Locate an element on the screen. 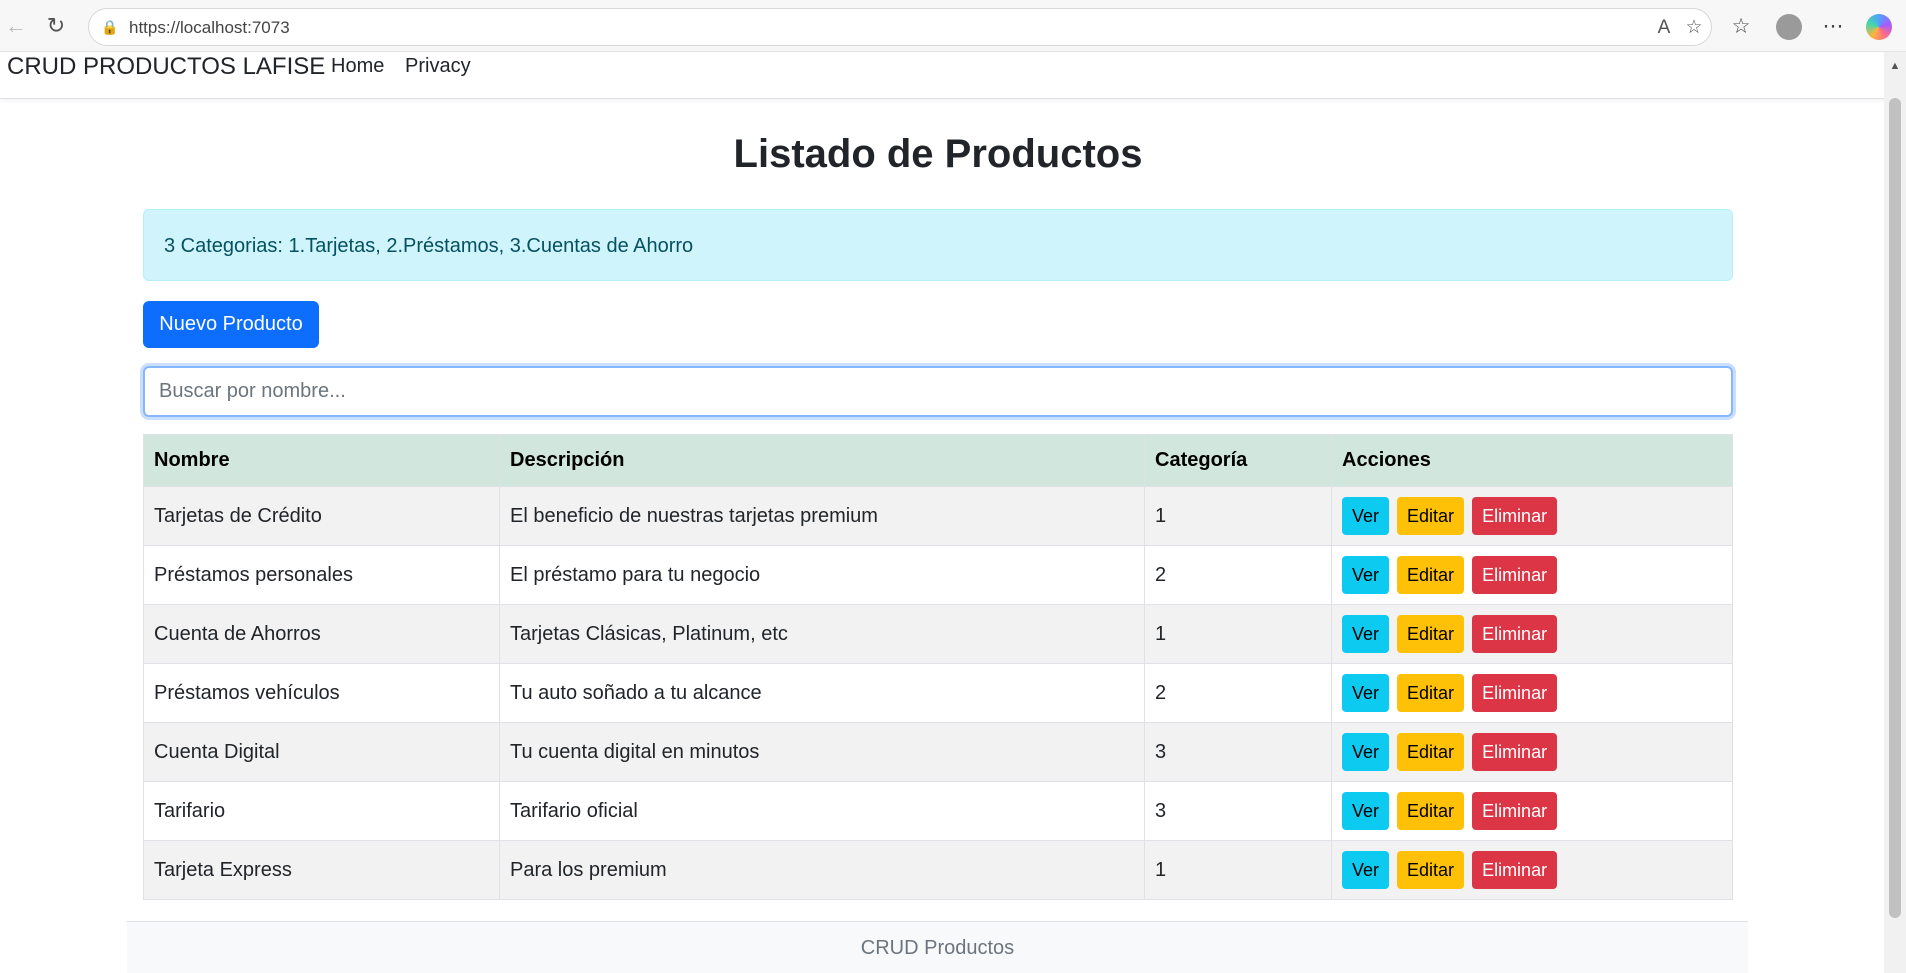 This screenshot has width=1906, height=973. page-title: Listado de Productos is located at coordinates (938, 154).